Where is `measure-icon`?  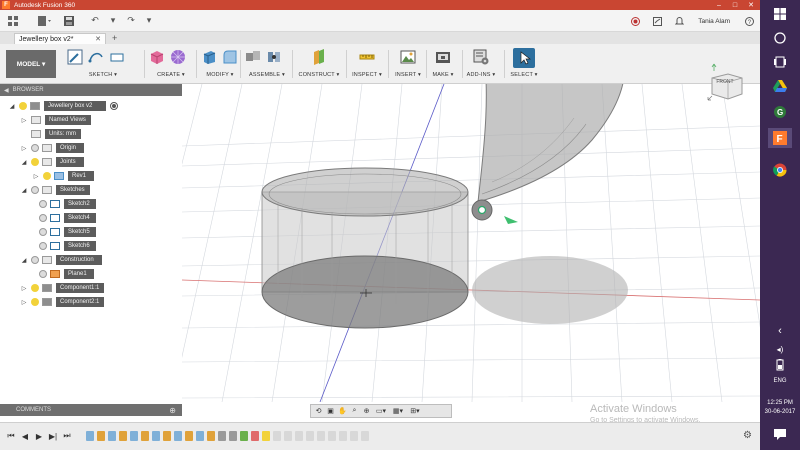 measure-icon is located at coordinates (367, 57).